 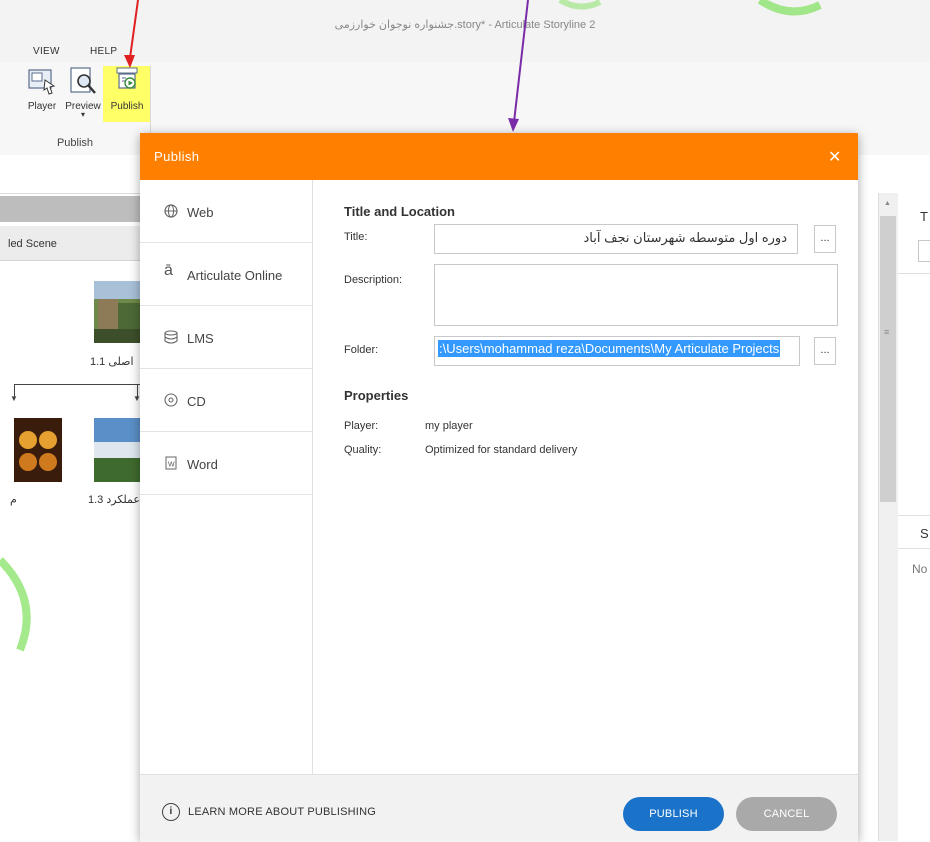 I want to click on annotation-arrows, so click(x=326, y=66).